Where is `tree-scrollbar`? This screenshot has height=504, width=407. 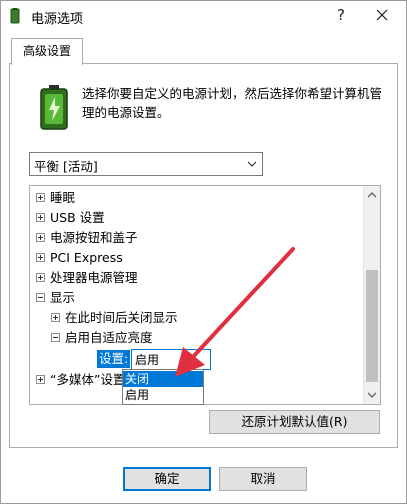 tree-scrollbar is located at coordinates (371, 295).